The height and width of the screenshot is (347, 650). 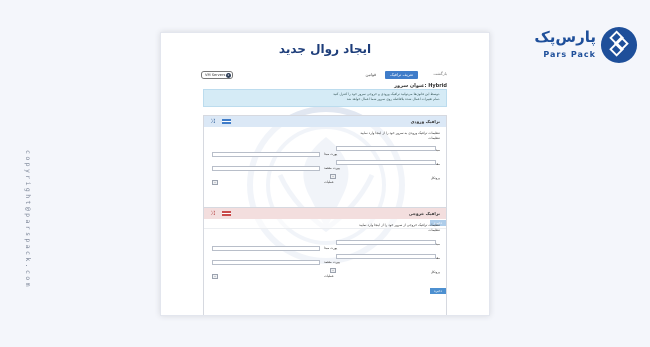 What do you see at coordinates (425, 121) in the screenshot?
I see `panel-title: ترافیک ورودی` at bounding box center [425, 121].